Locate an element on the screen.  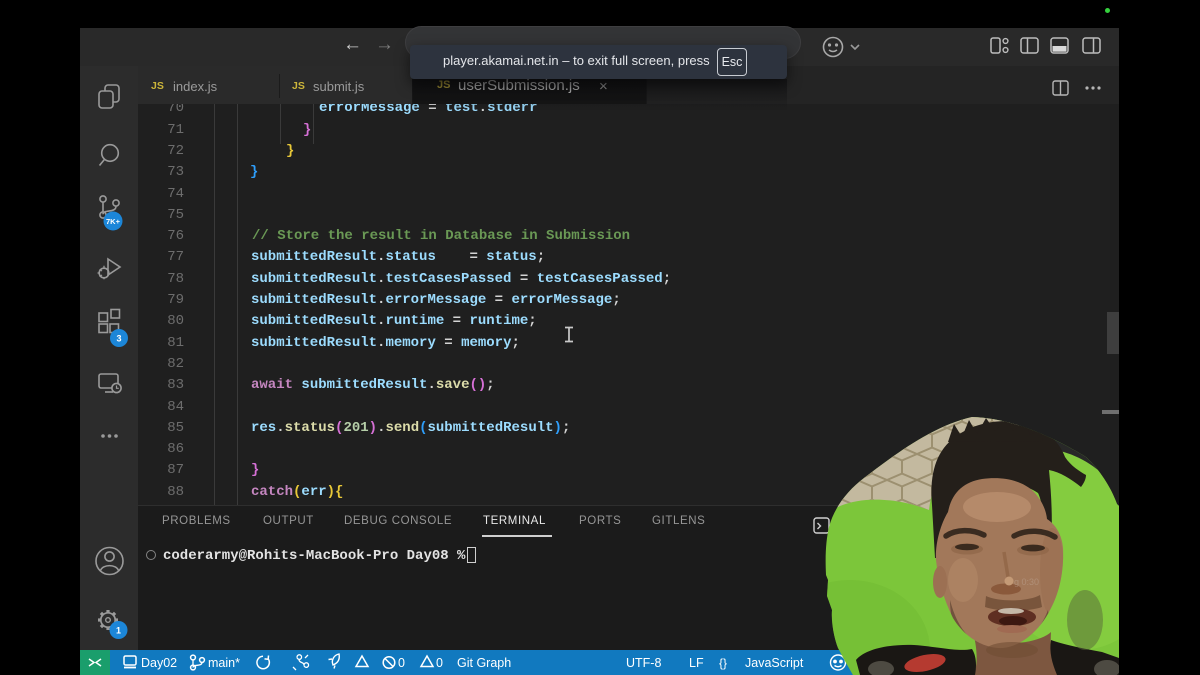
svg-text: g 0:30 is located at coordinates (1026, 582).